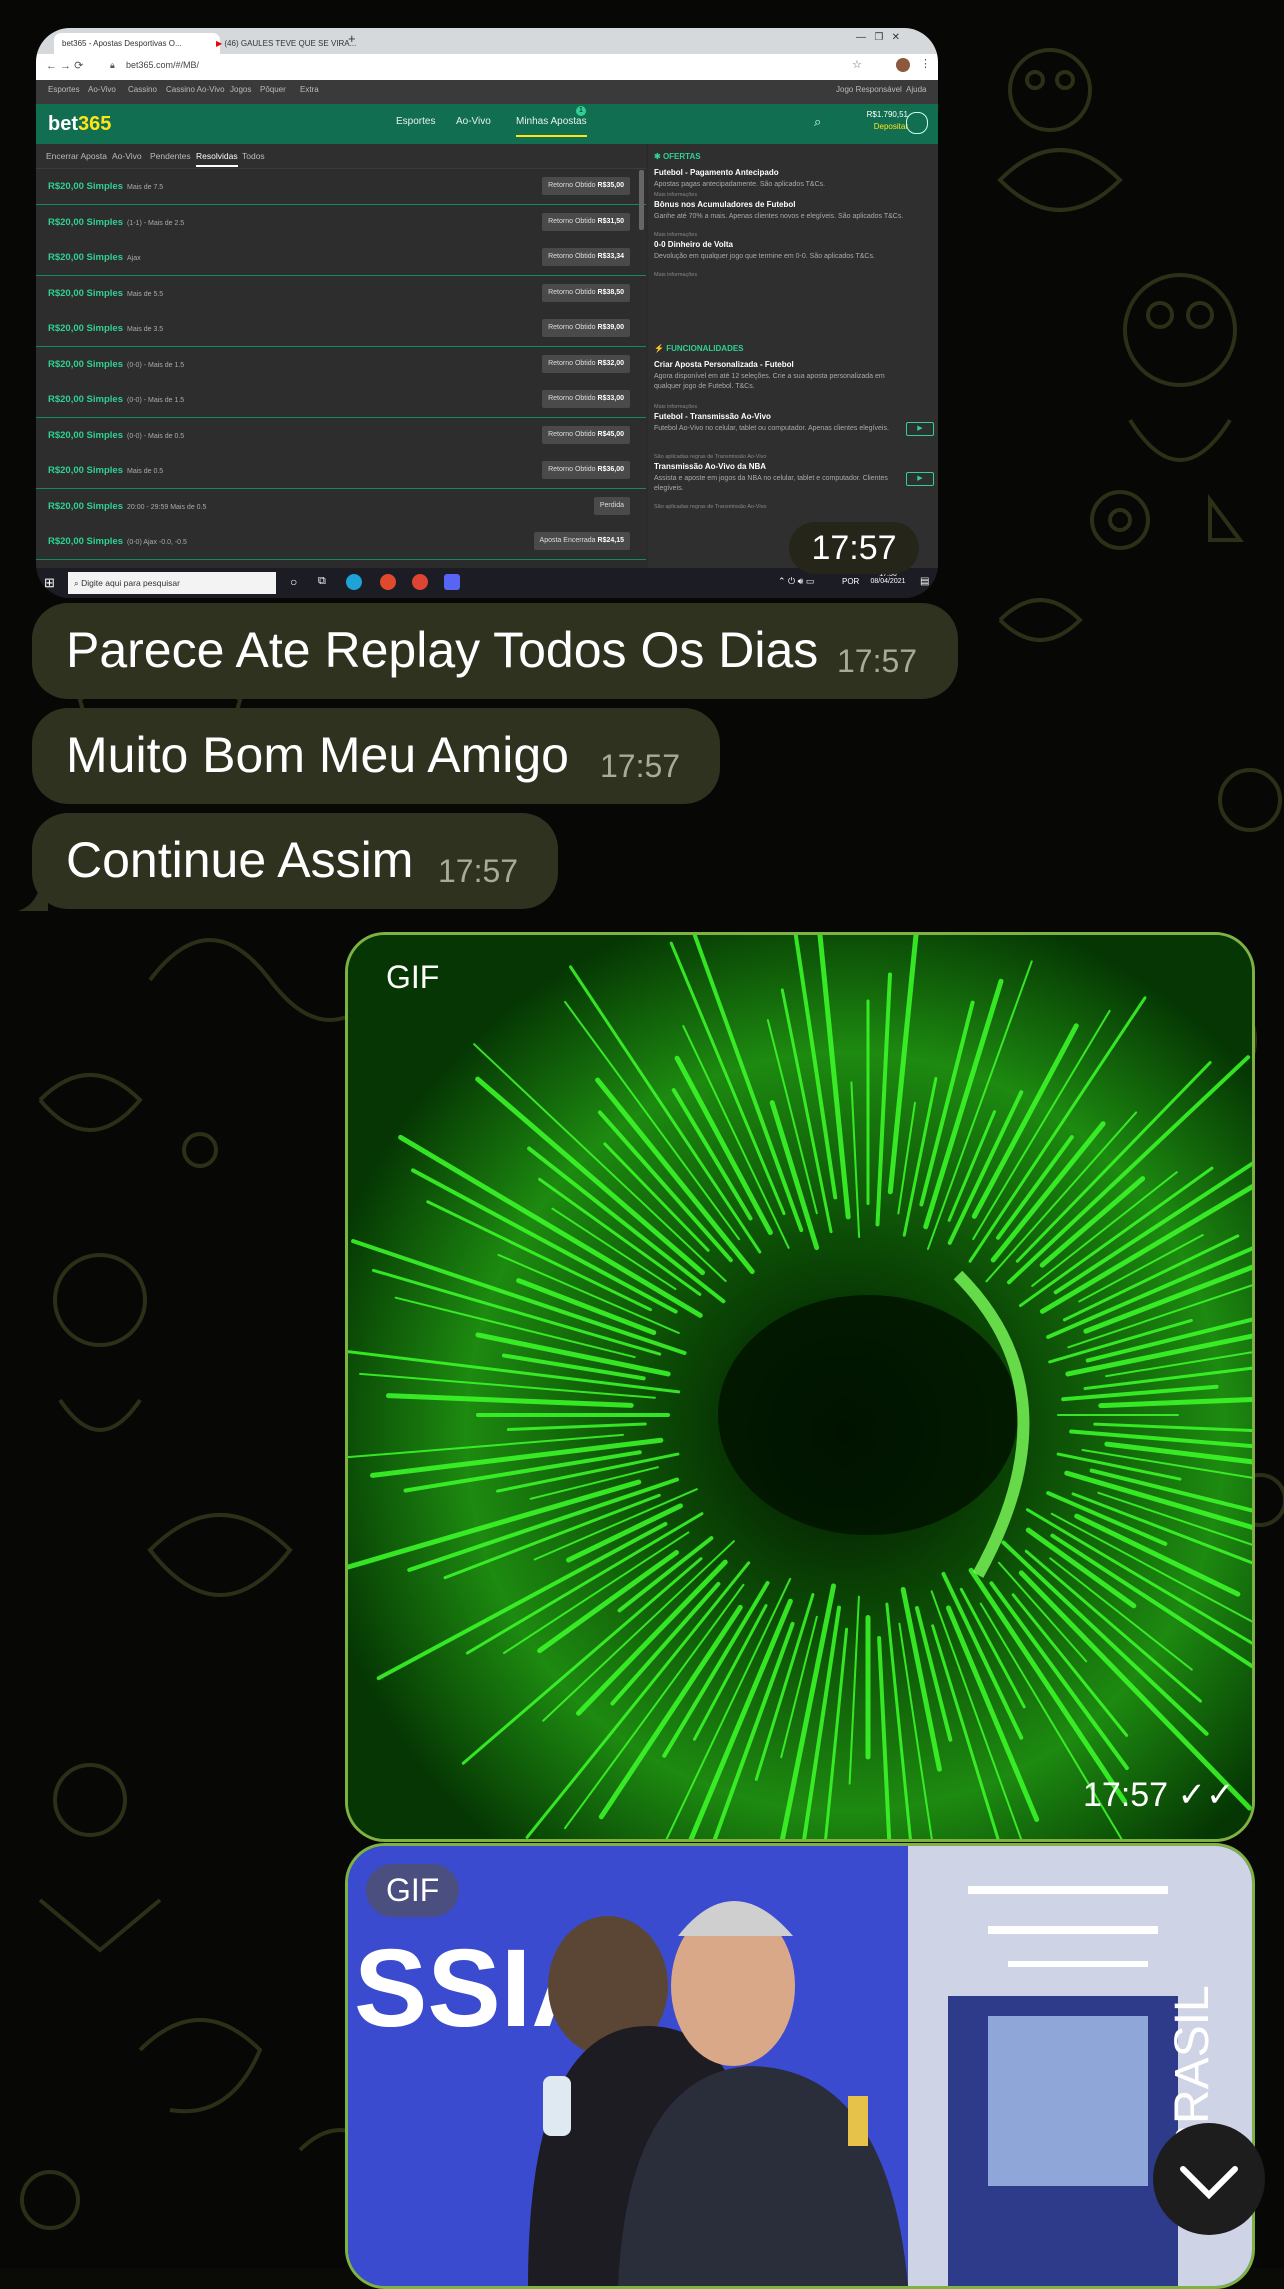 Image resolution: width=1284 pixels, height=2289 pixels. What do you see at coordinates (850, 581) in the screenshot?
I see `language-indicator: POR` at bounding box center [850, 581].